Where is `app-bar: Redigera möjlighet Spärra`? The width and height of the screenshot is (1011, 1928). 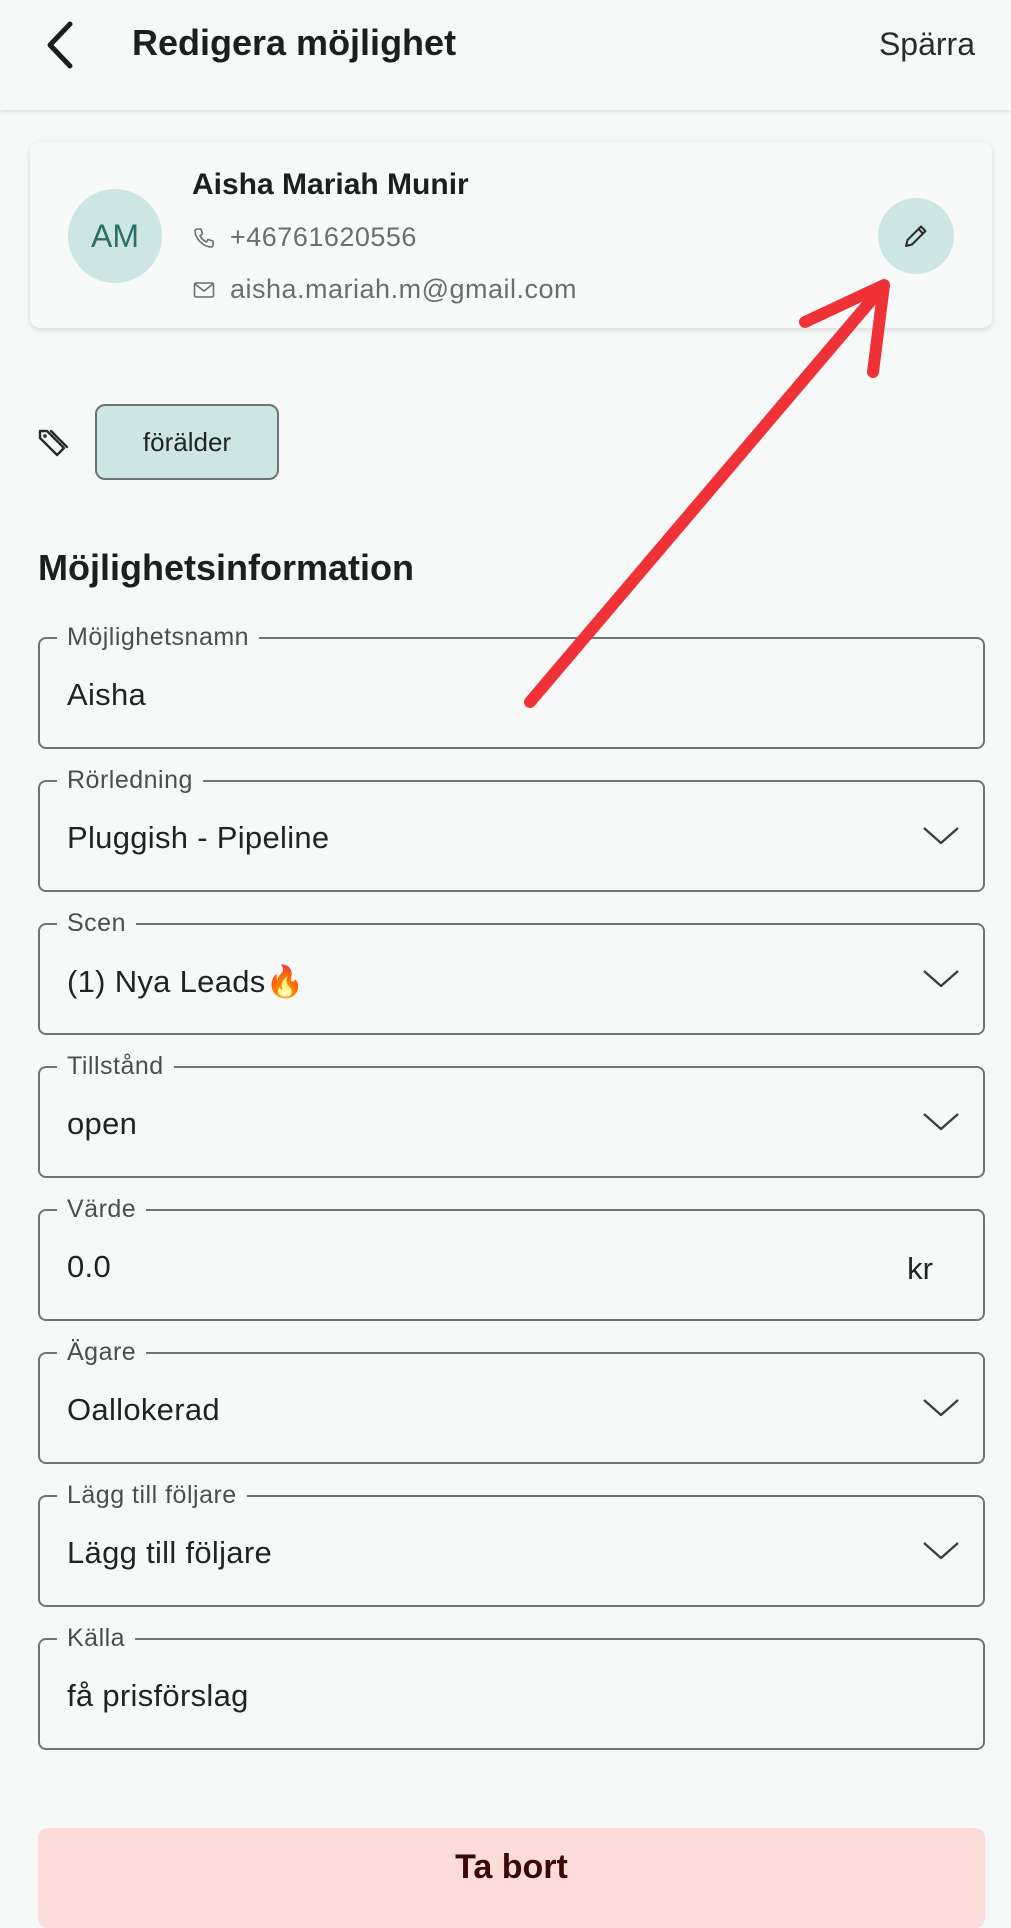
app-bar: Redigera möjlighet Spärra is located at coordinates (505, 55).